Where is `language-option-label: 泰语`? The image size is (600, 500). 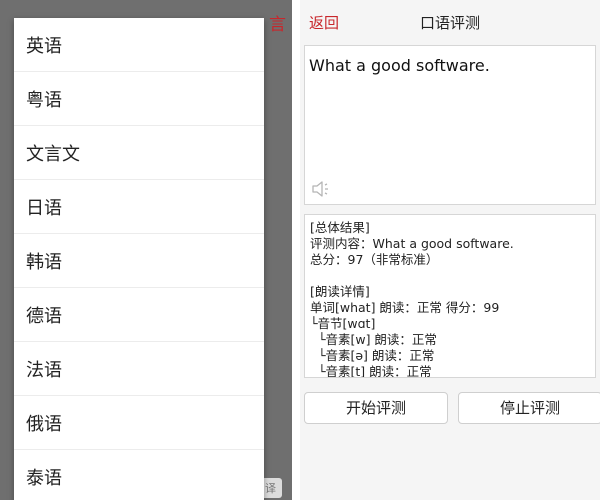 language-option-label: 泰语 is located at coordinates (44, 478).